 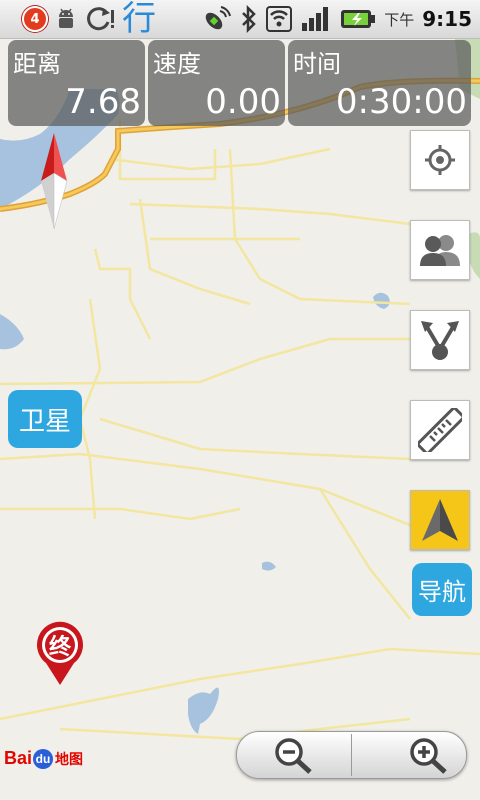 What do you see at coordinates (409, 755) in the screenshot?
I see `zoom-in-button` at bounding box center [409, 755].